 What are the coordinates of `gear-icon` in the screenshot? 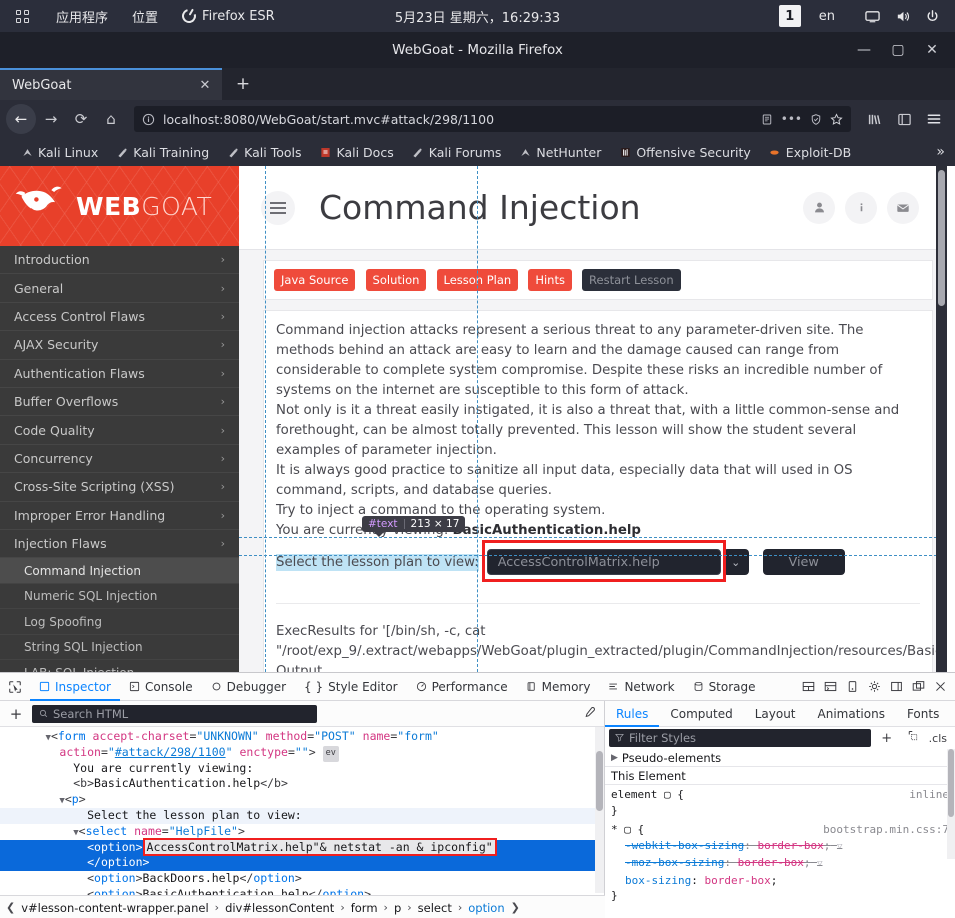 It's located at (874, 687).